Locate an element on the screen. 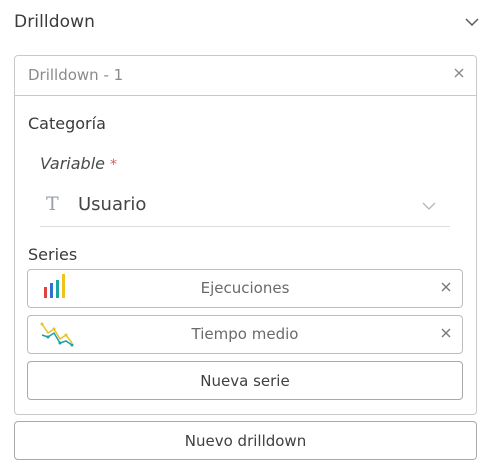 This screenshot has width=491, height=472. variable-label: Variable * is located at coordinates (78, 163).